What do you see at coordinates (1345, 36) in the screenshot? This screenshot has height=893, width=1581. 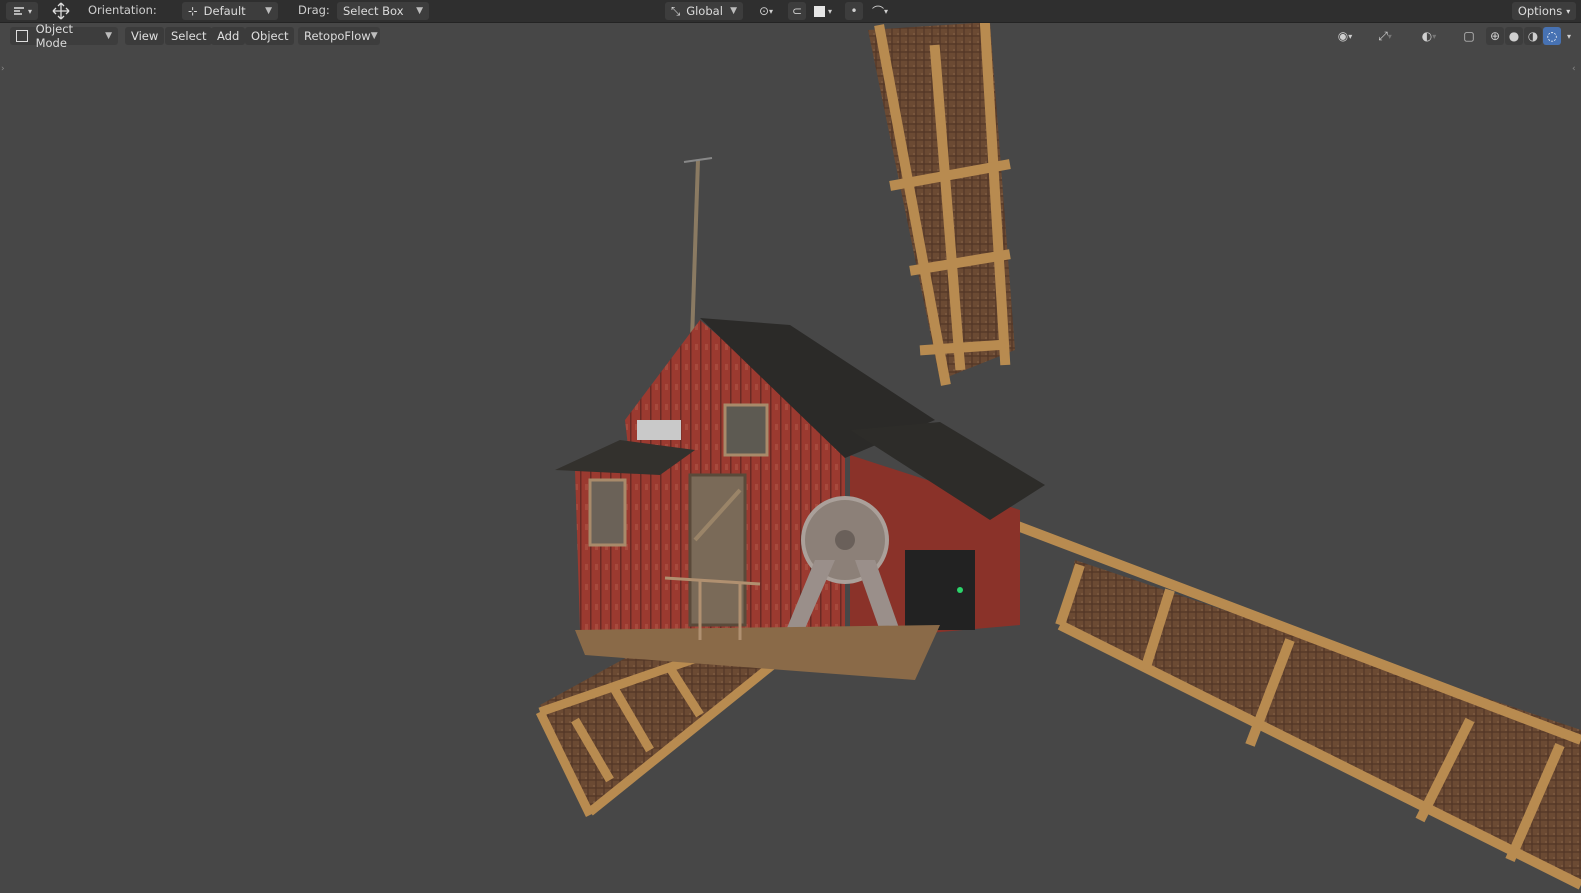 I see `eye-visibility-icon: ◉ ▾` at bounding box center [1345, 36].